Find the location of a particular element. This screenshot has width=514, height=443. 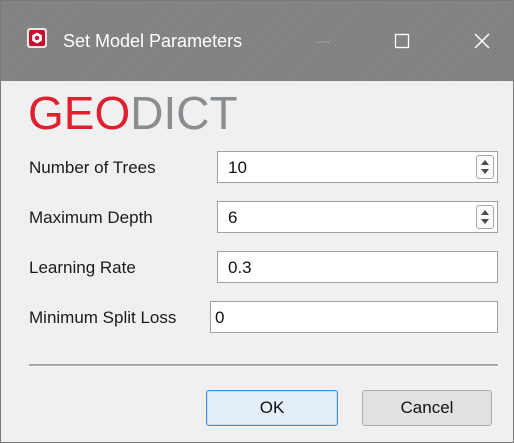

num-trees-value: 10 is located at coordinates (237, 168).